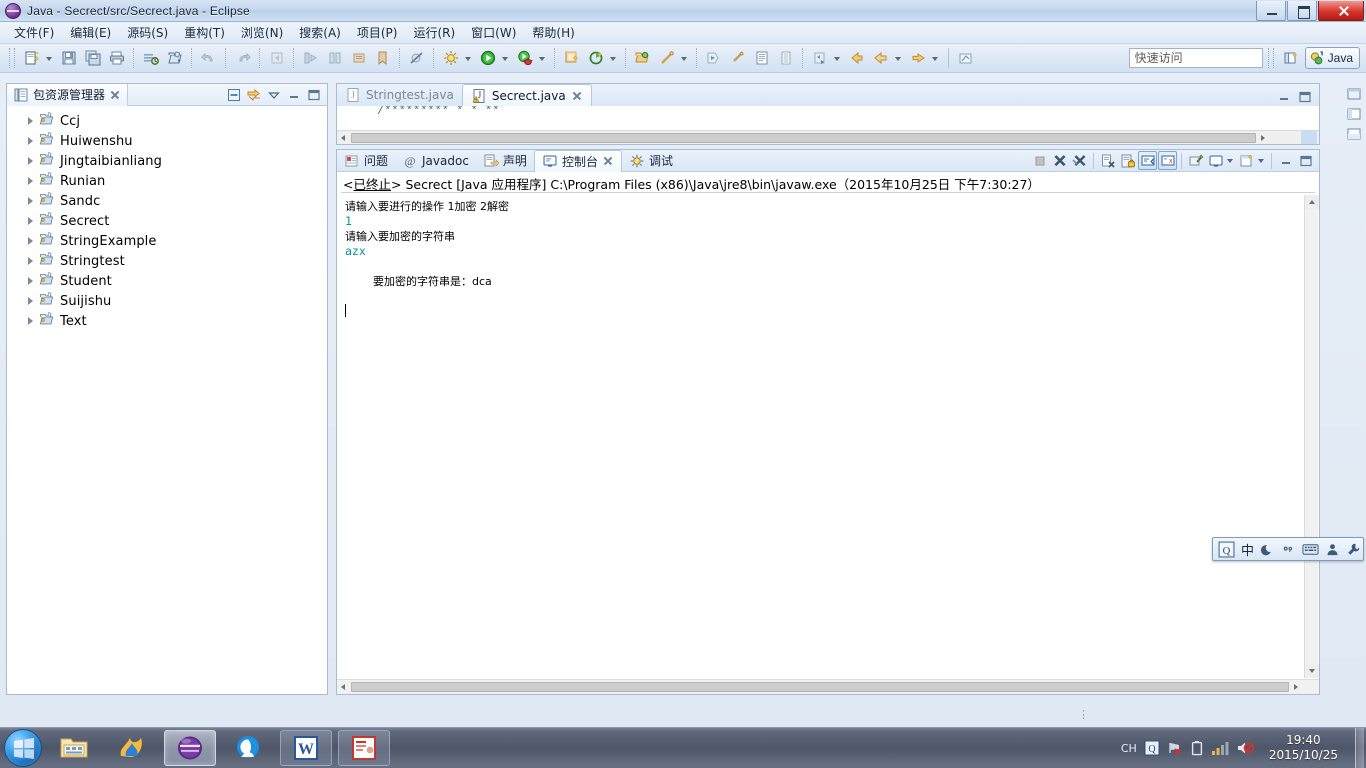 The width and height of the screenshot is (1366, 768). Describe the element at coordinates (1247, 549) in the screenshot. I see `ime-chinese-mode: 中` at that location.